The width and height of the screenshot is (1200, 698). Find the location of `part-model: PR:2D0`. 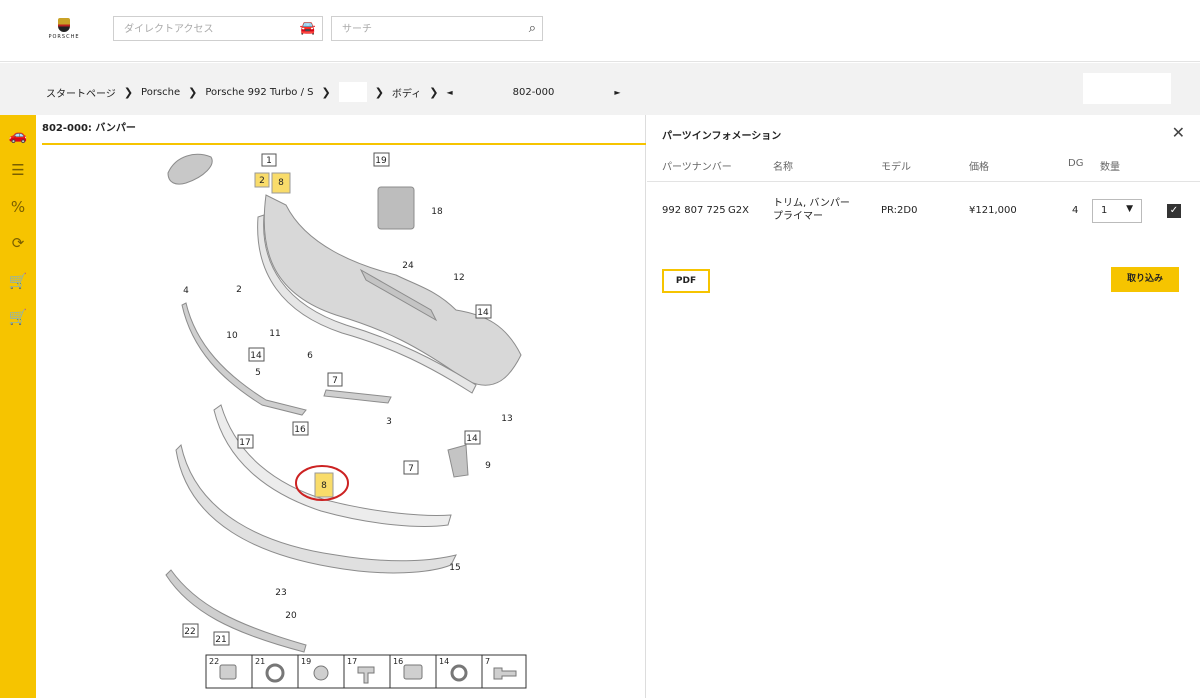

part-model: PR:2D0 is located at coordinates (899, 210).